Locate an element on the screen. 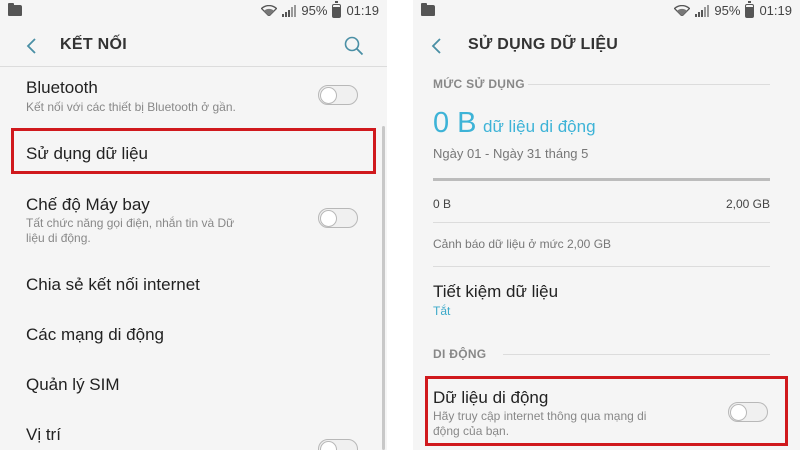  list-item-title: Chế độ Máy bay is located at coordinates (88, 204).